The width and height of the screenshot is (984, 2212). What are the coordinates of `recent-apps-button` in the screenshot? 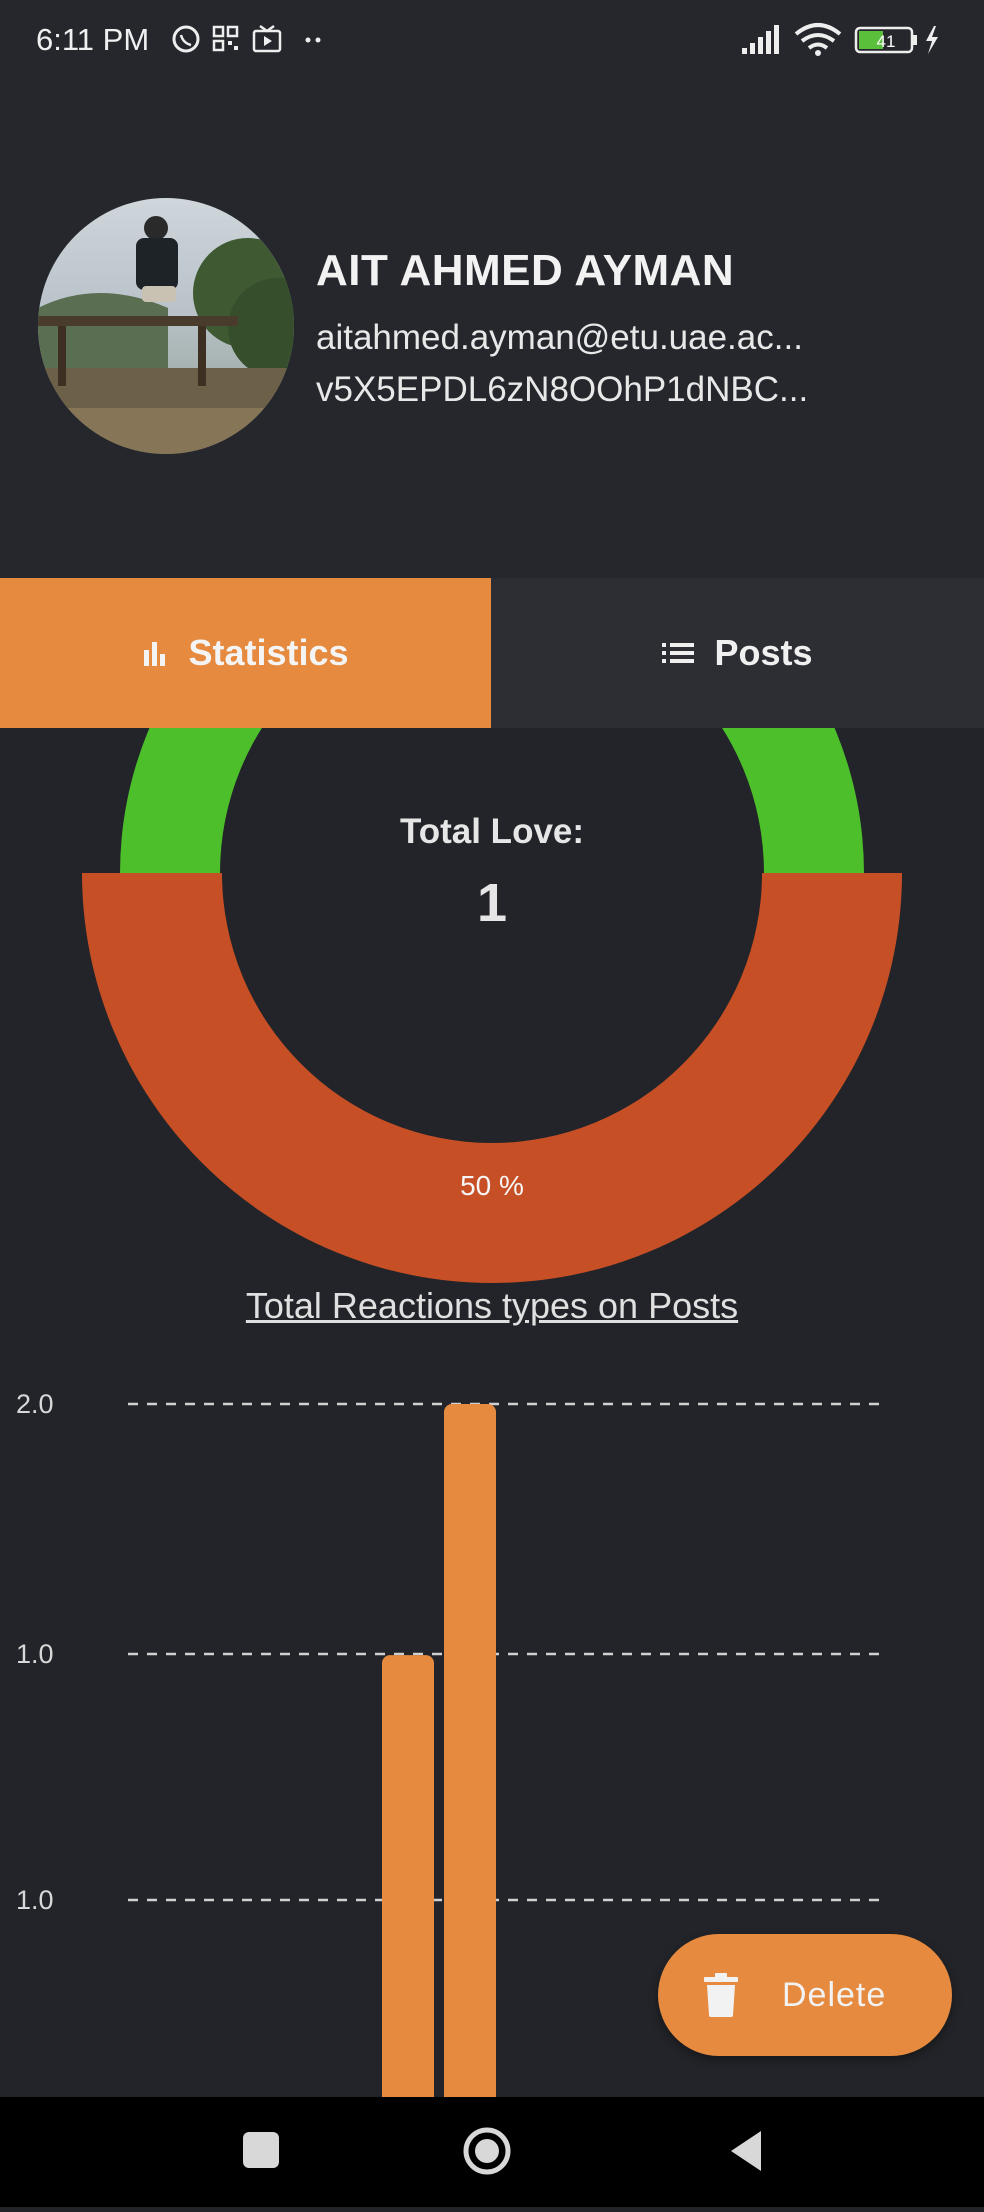 It's located at (261, 2150).